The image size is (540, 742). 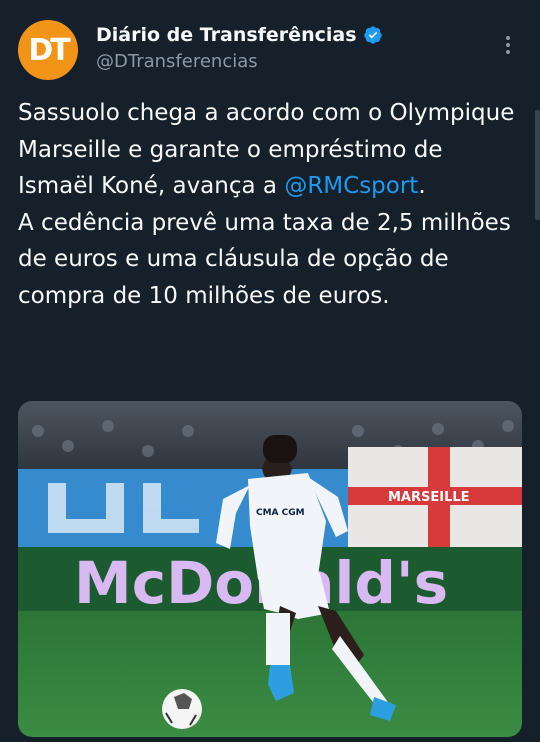 What do you see at coordinates (182, 709) in the screenshot?
I see `football-icon` at bounding box center [182, 709].